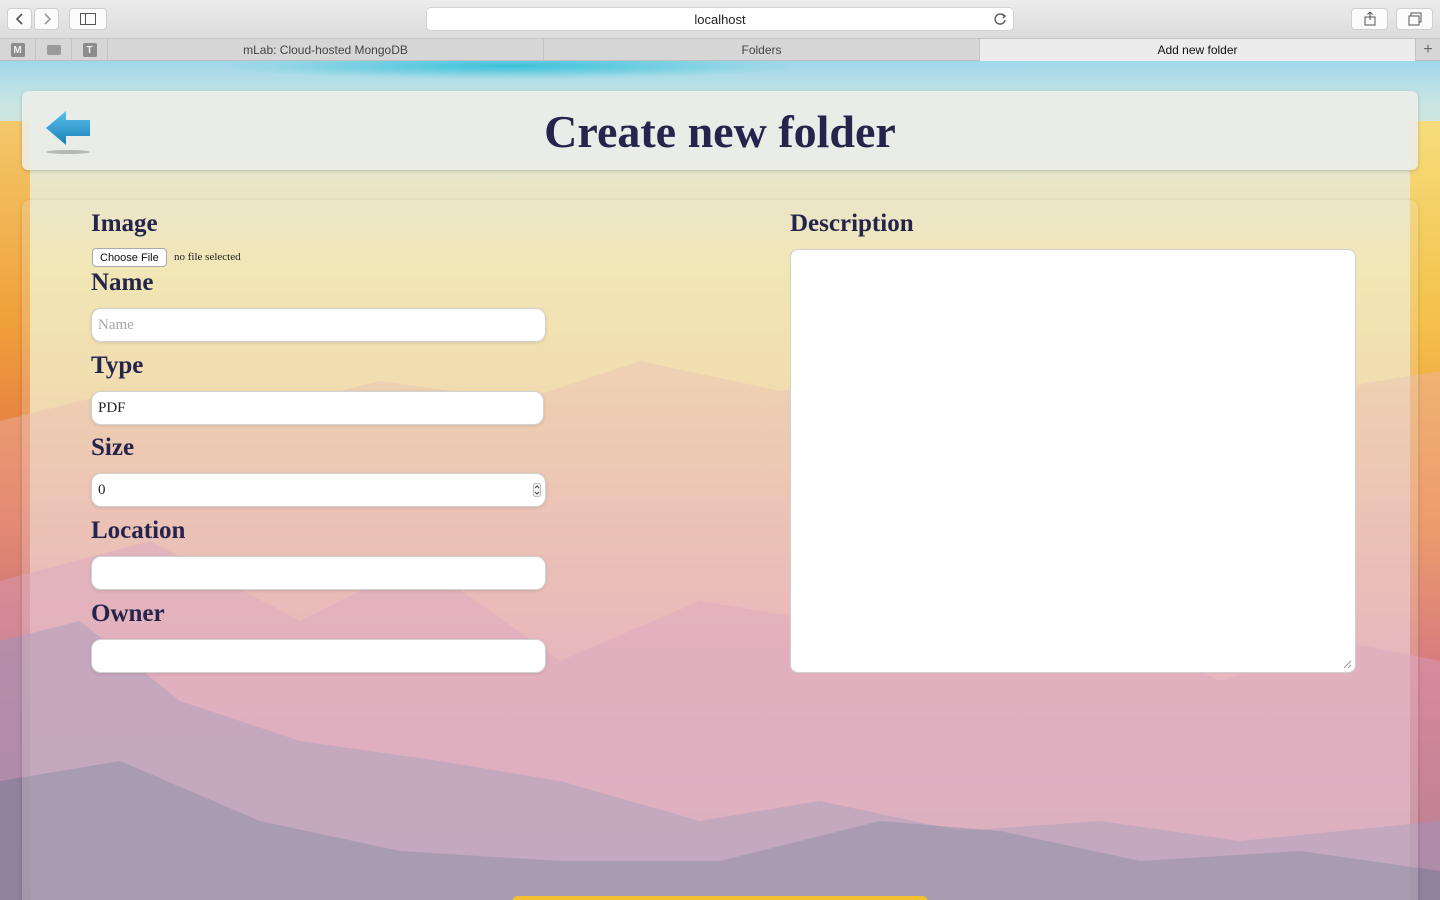 The image size is (1440, 900). Describe the element at coordinates (321, 325) in the screenshot. I see `name-input` at that location.